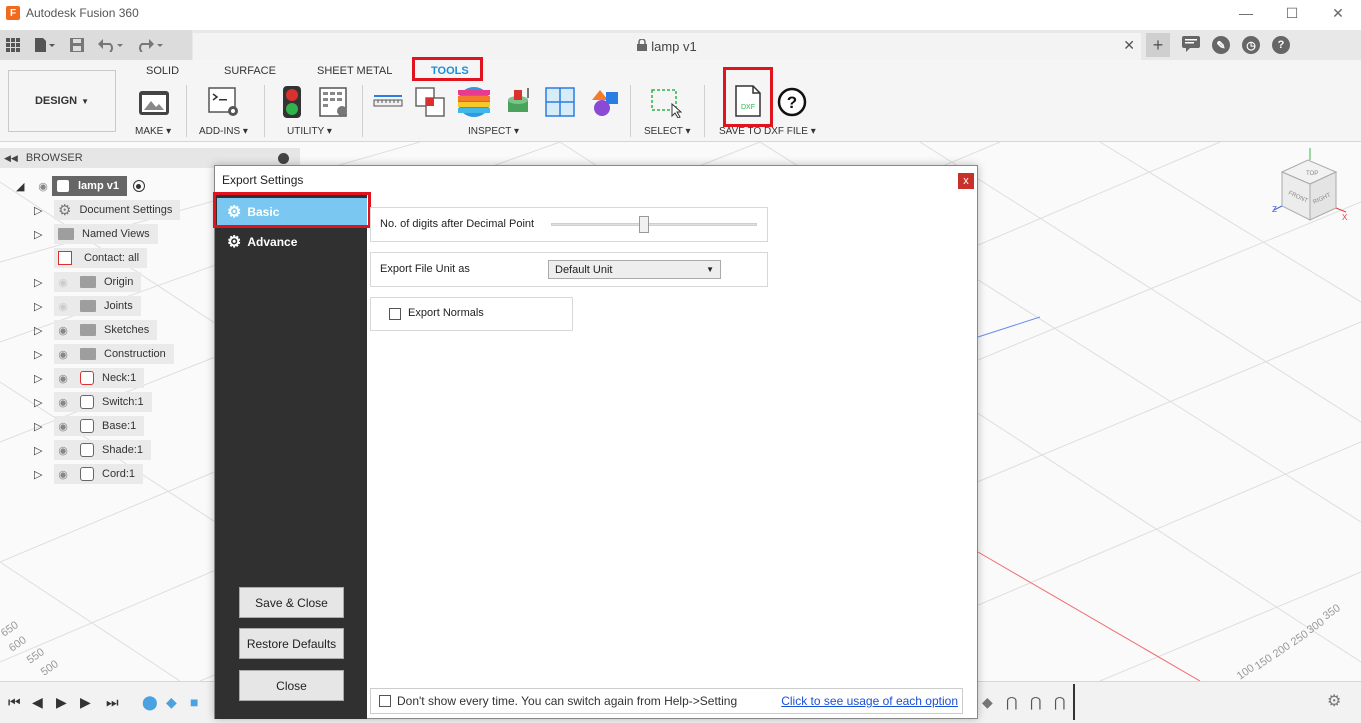 This screenshot has height=723, width=1361. What do you see at coordinates (1292, 13) in the screenshot?
I see `maximize-button: ☐` at bounding box center [1292, 13].